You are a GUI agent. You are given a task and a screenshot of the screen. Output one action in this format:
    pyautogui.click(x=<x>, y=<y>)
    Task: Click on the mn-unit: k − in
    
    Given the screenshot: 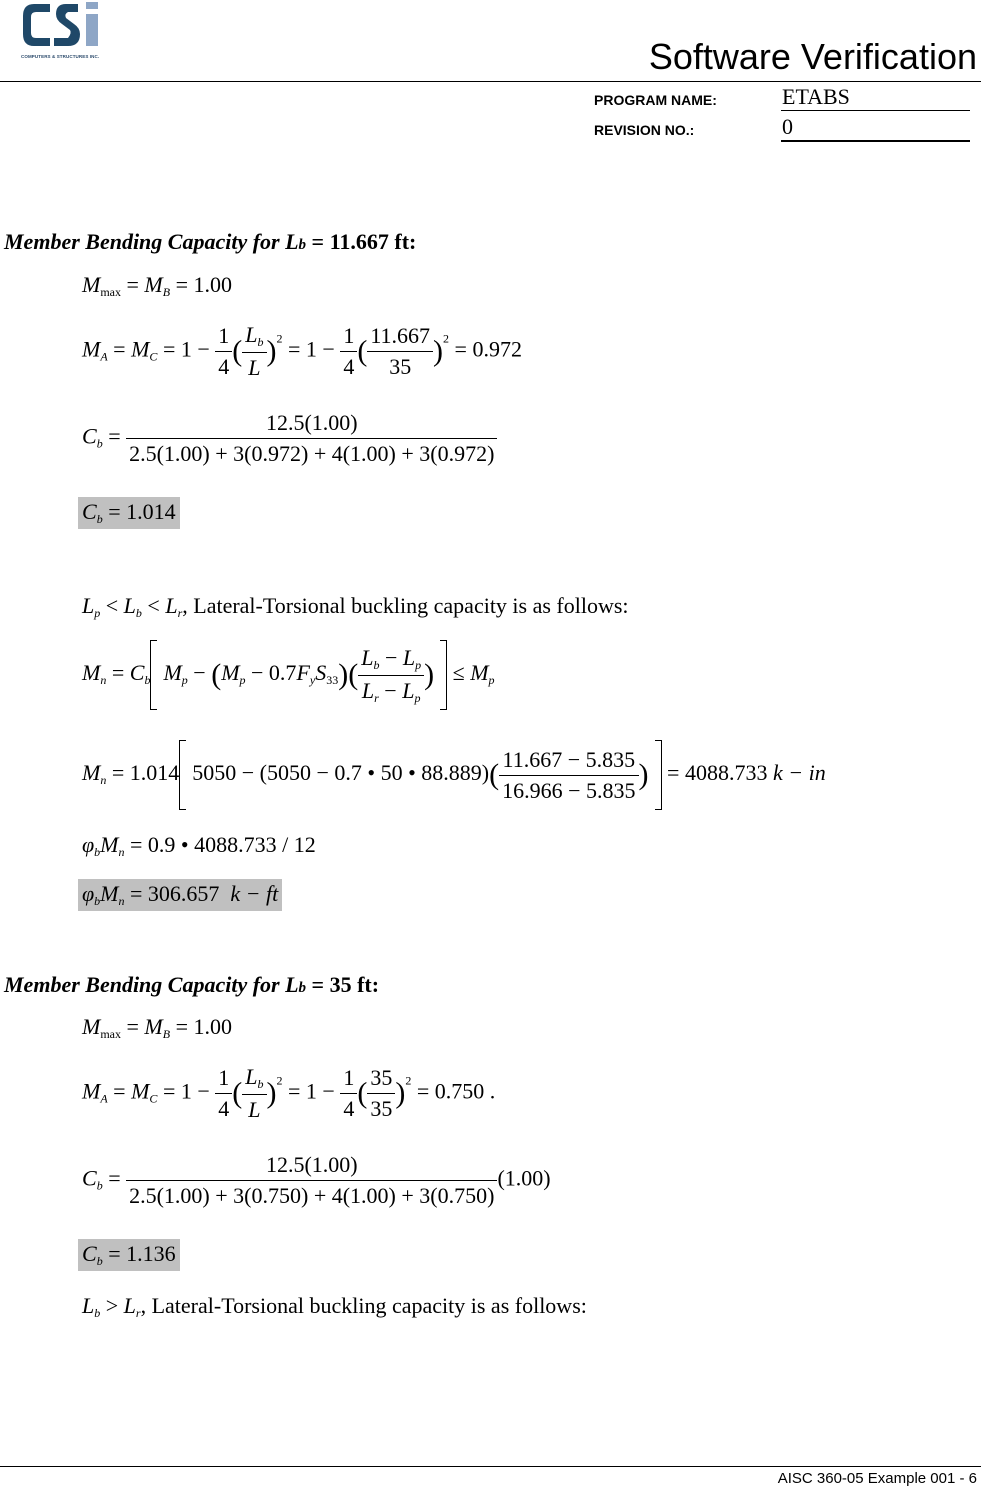 What is the action you would take?
    pyautogui.click(x=799, y=773)
    